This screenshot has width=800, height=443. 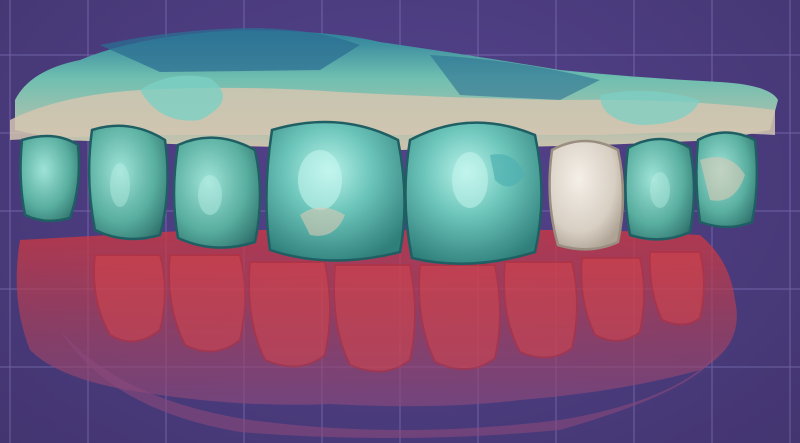 What do you see at coordinates (50, 178) in the screenshot?
I see `tooth-right-molar` at bounding box center [50, 178].